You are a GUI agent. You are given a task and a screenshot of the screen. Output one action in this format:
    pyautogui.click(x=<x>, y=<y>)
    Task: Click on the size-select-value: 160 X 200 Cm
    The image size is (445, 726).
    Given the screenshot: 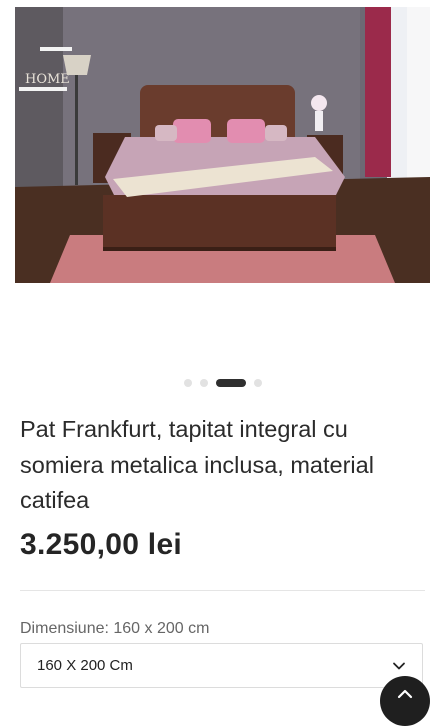 What is the action you would take?
    pyautogui.click(x=85, y=665)
    